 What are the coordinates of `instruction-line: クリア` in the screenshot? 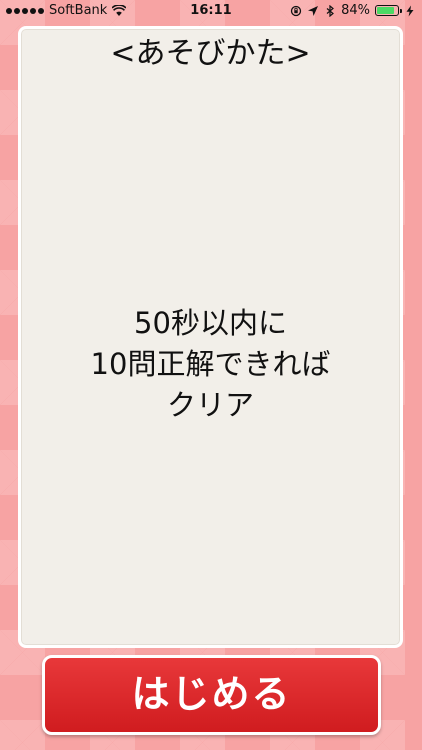 It's located at (210, 405).